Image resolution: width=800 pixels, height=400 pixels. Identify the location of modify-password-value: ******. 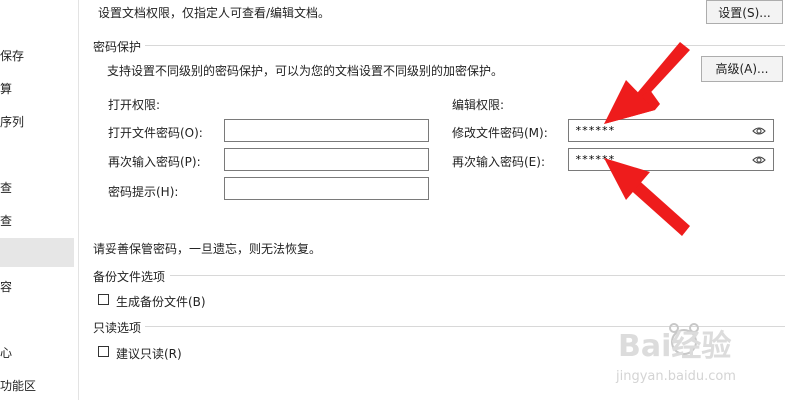
(595, 130).